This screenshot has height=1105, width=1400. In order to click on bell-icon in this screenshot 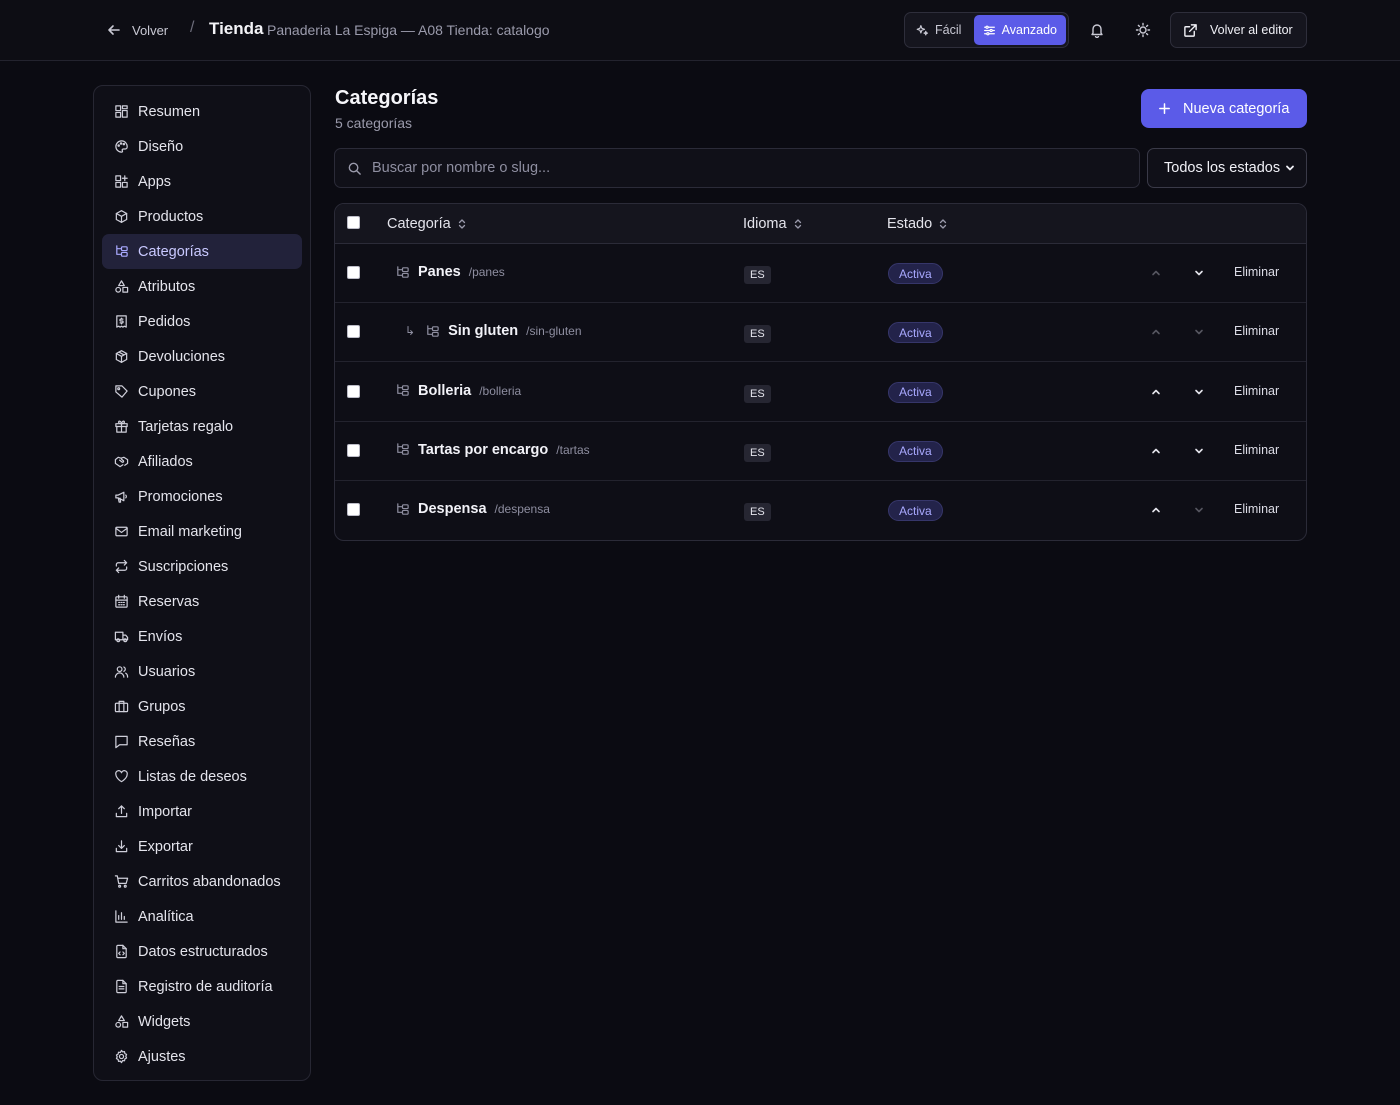, I will do `click(1097, 31)`.